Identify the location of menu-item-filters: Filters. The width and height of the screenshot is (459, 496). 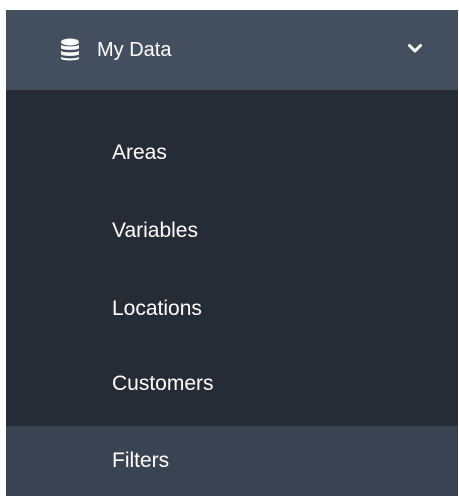
(232, 461).